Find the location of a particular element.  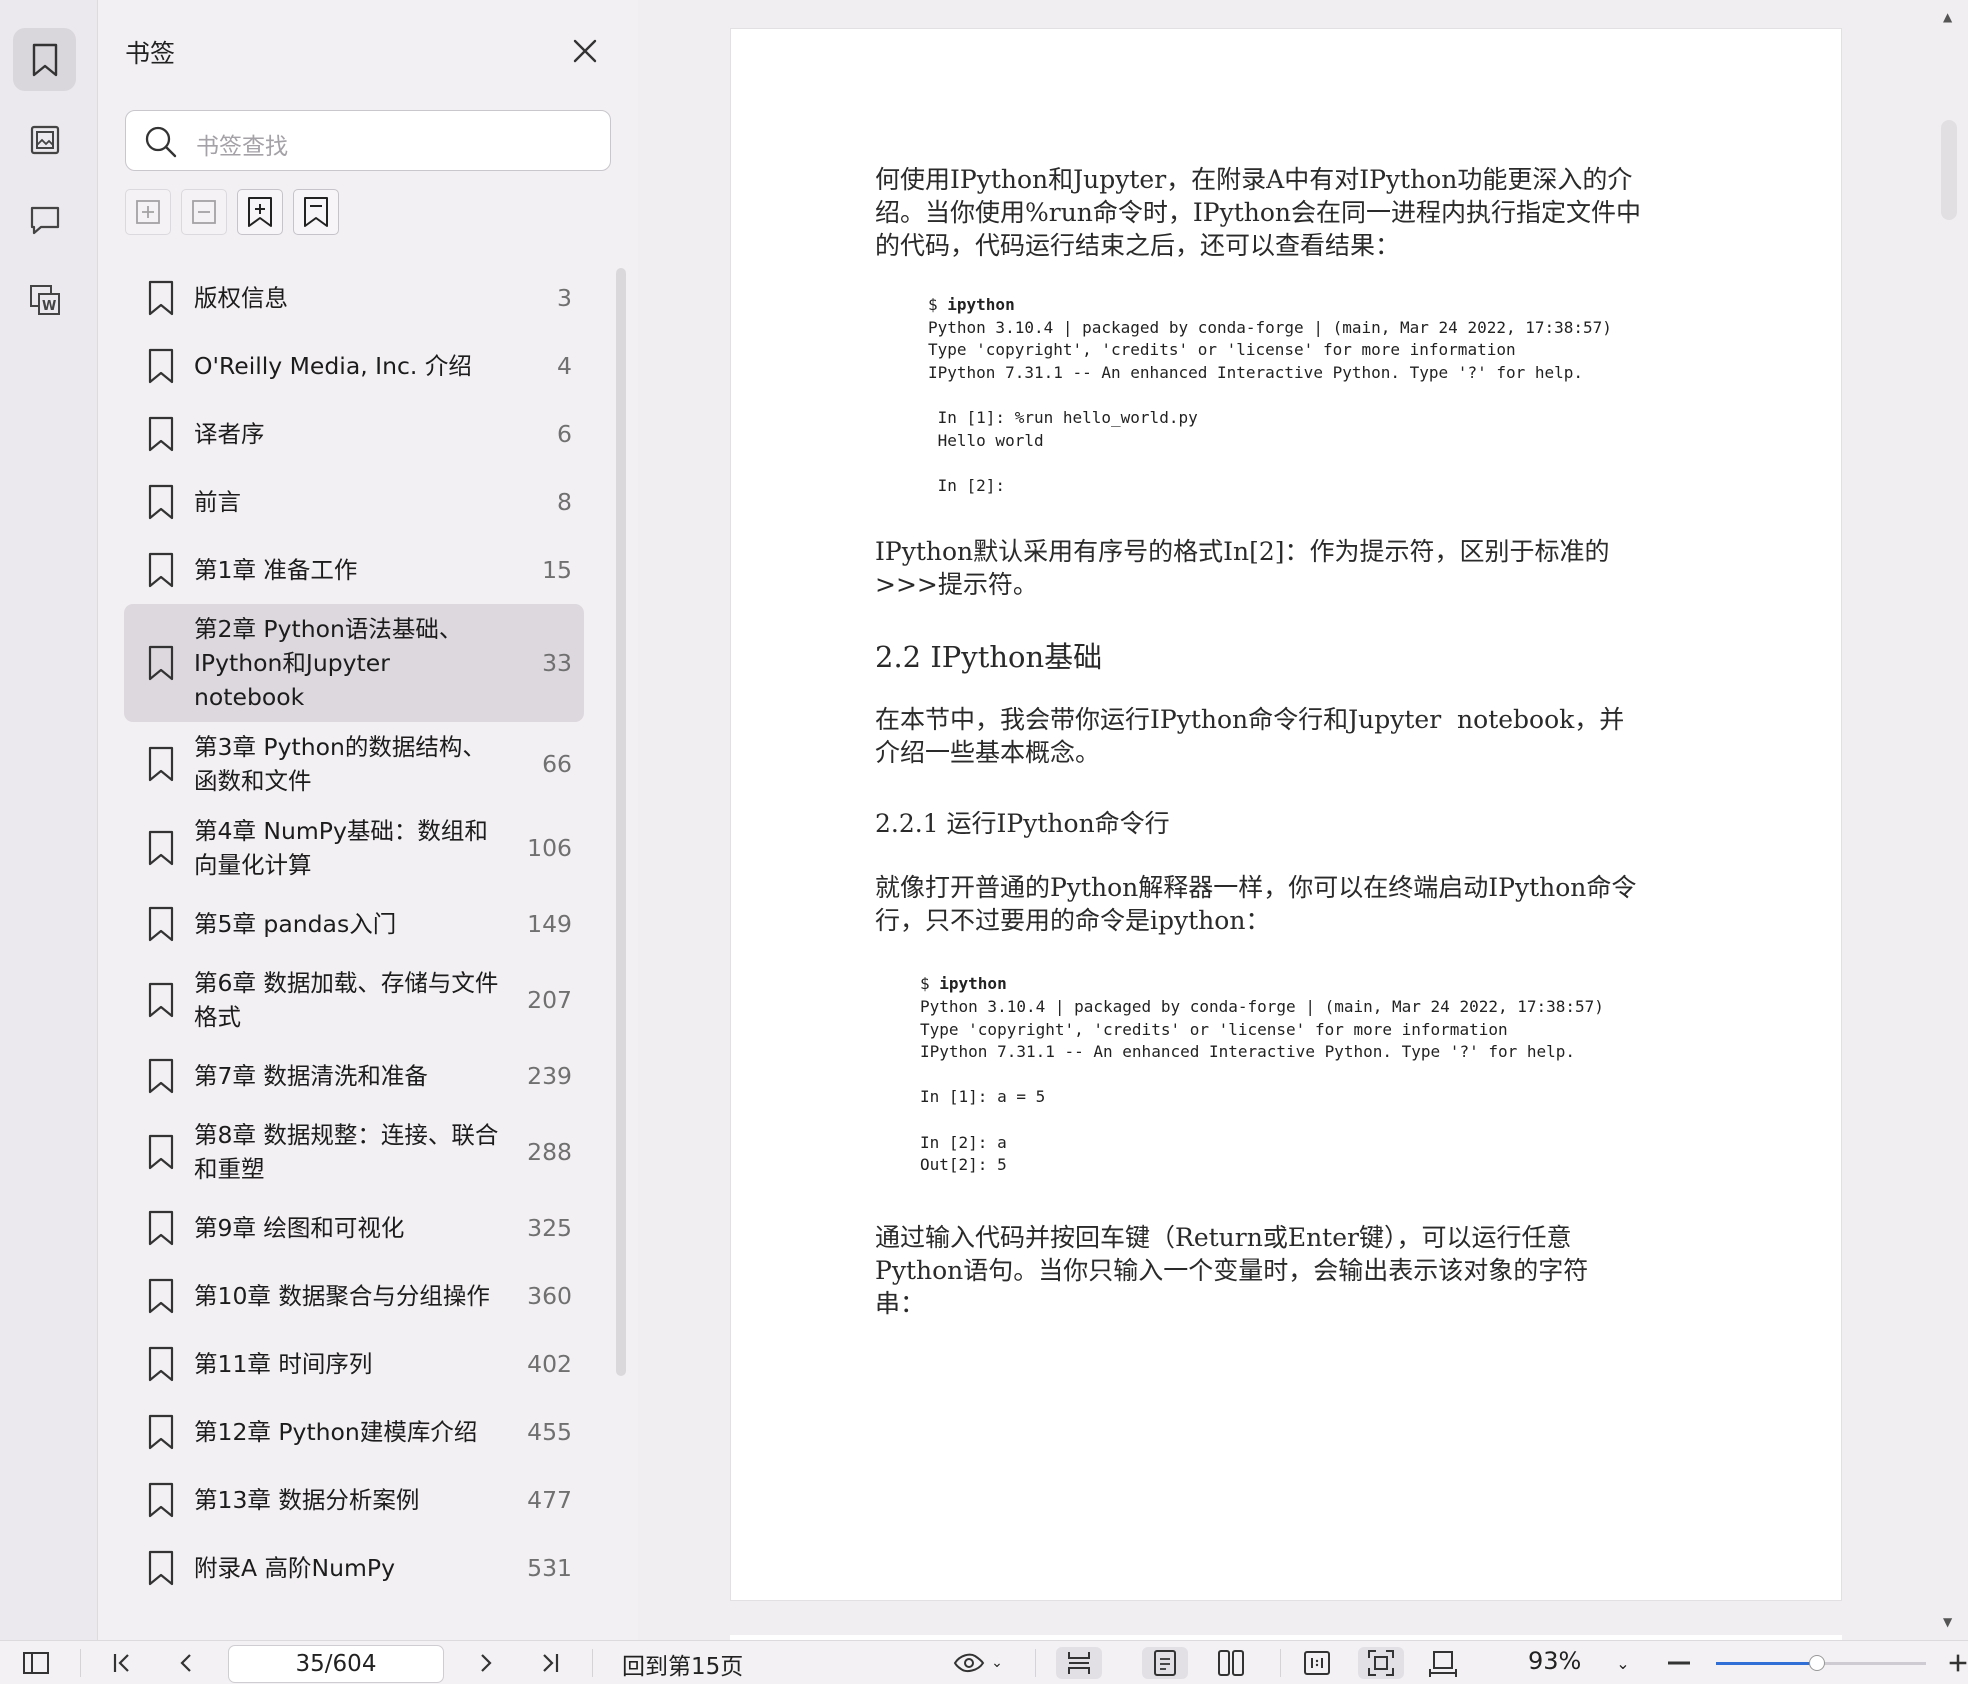

continuous-scroll-icon is located at coordinates (1079, 1663).